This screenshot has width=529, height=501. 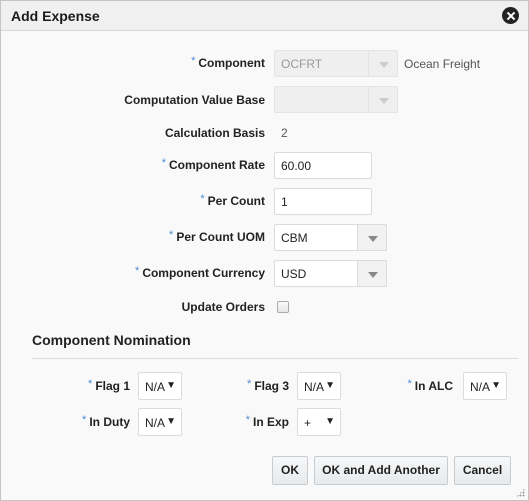 What do you see at coordinates (223, 307) in the screenshot?
I see `update-orders-label: Update Orders` at bounding box center [223, 307].